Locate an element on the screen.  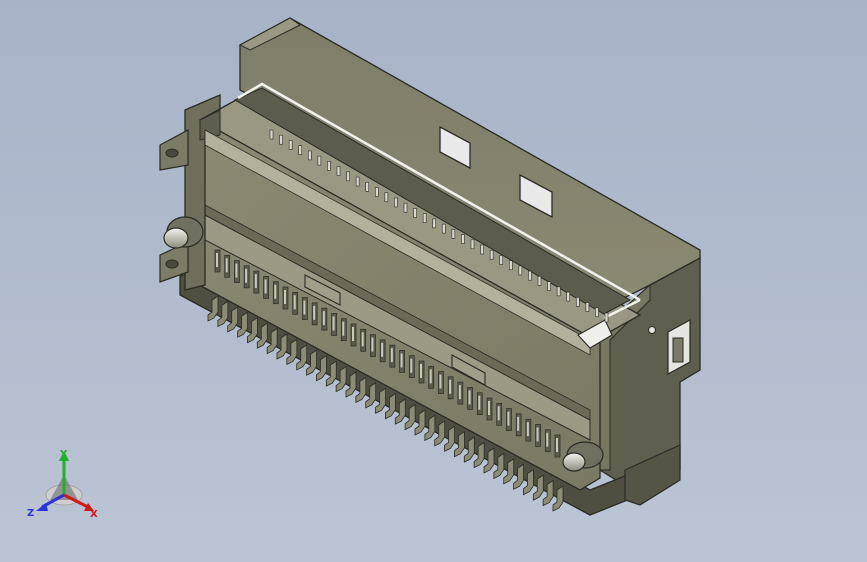
z-axis-label: Z is located at coordinates (30, 513).